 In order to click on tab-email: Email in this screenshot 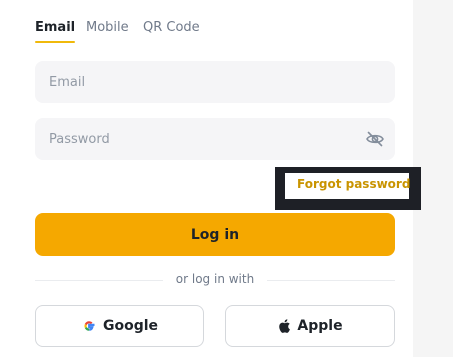, I will do `click(55, 31)`.